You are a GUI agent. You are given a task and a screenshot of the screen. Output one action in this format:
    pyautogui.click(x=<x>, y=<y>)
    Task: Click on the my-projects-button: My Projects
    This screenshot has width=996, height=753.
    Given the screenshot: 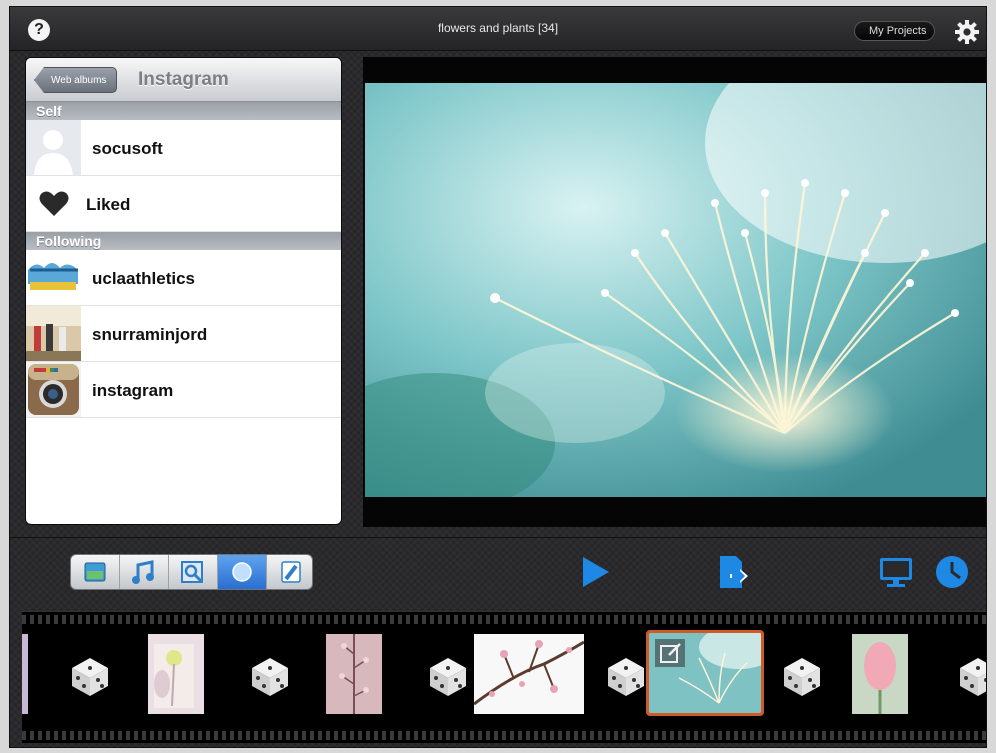 What is the action you would take?
    pyautogui.click(x=895, y=31)
    